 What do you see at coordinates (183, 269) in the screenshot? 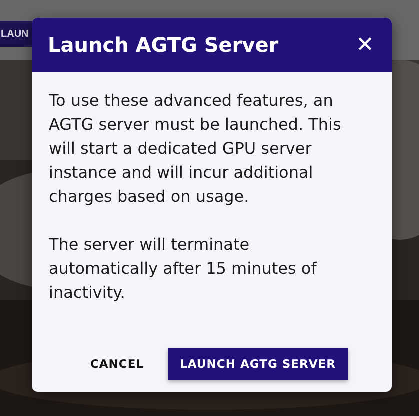
I see `dialog-message: The server will terminate automatically after 15 minutes of inactivity.` at bounding box center [183, 269].